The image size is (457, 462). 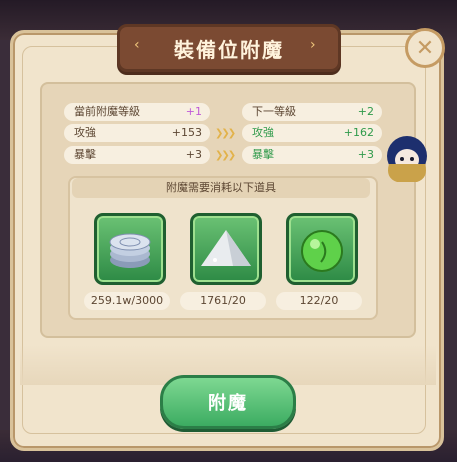 What do you see at coordinates (263, 132) in the screenshot?
I see `next-stat-label: 攻強` at bounding box center [263, 132].